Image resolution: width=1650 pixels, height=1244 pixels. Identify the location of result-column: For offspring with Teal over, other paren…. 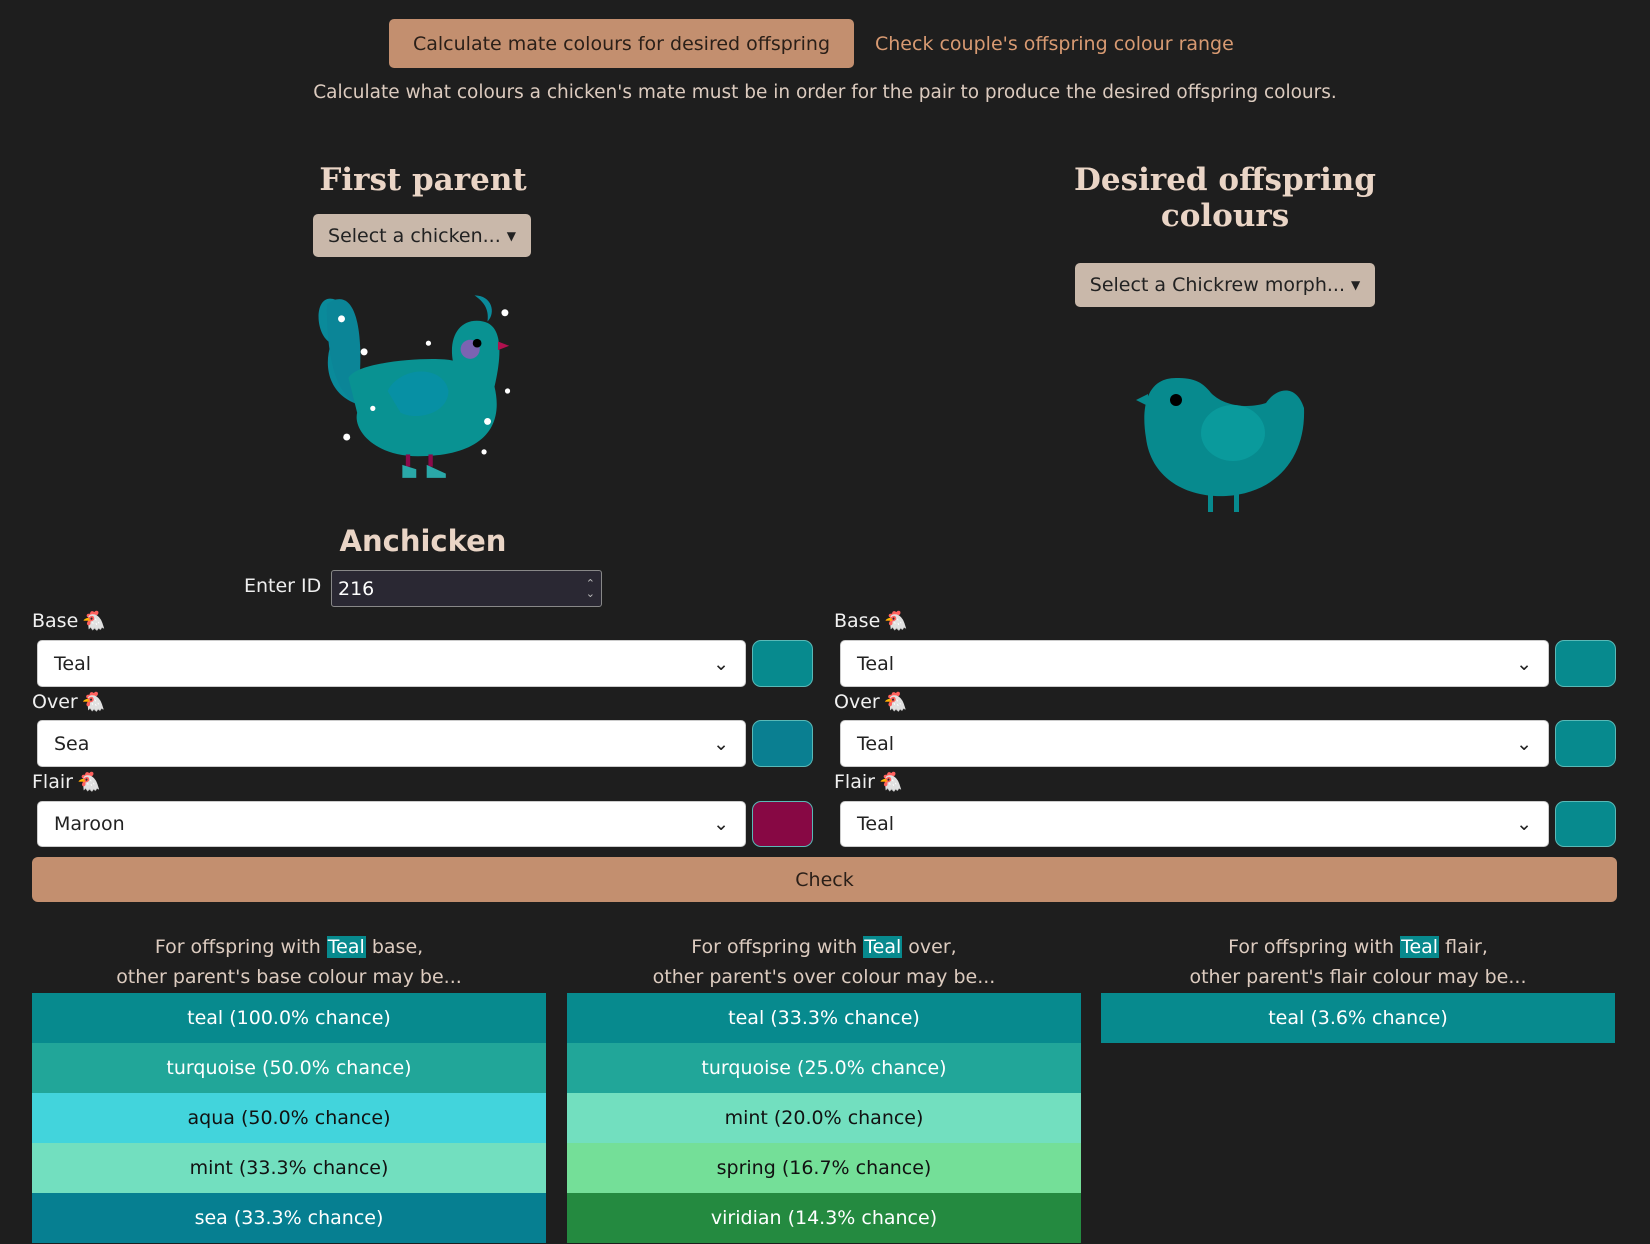
(824, 1087).